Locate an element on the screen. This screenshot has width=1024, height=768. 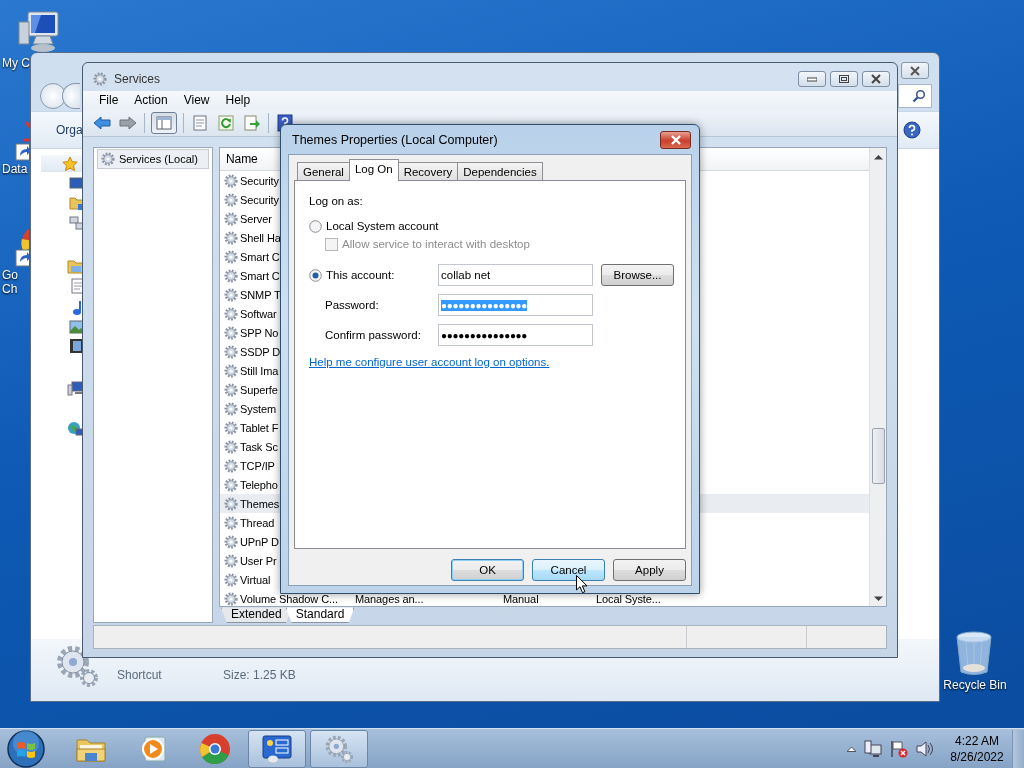
field-label: Password: is located at coordinates (352, 305).